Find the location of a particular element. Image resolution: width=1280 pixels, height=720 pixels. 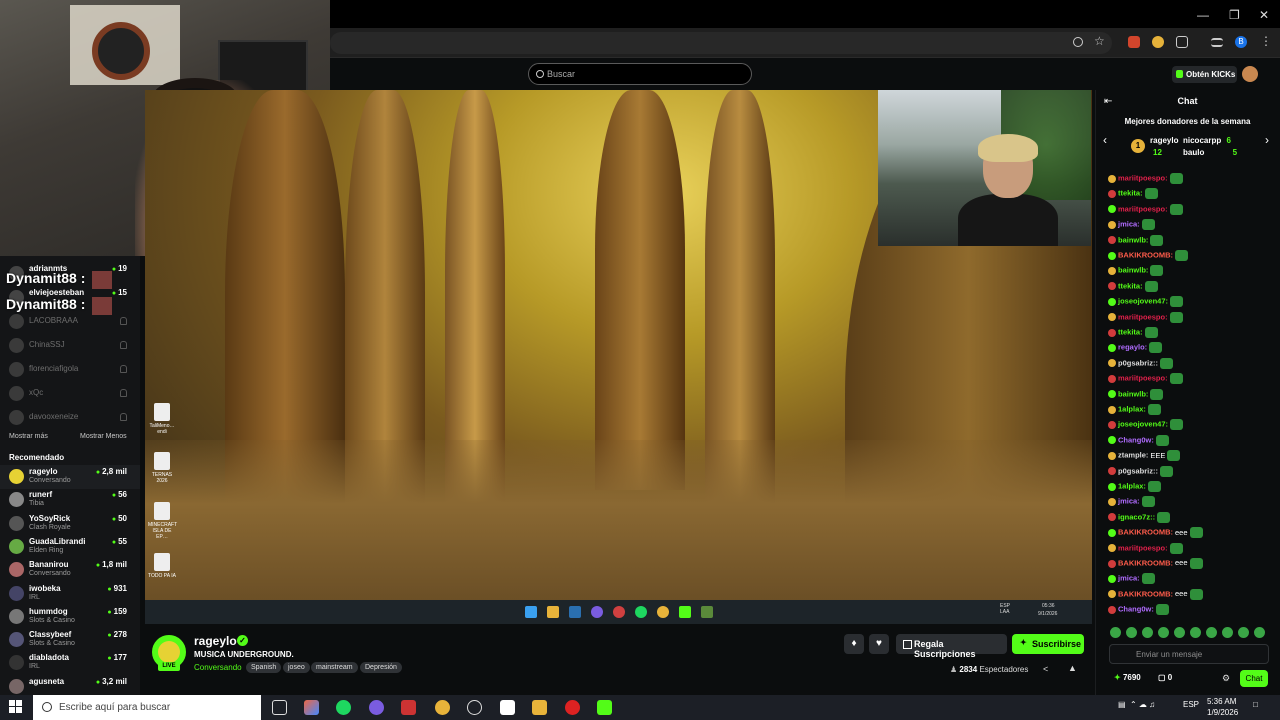

copilot-icon is located at coordinates (311, 707).